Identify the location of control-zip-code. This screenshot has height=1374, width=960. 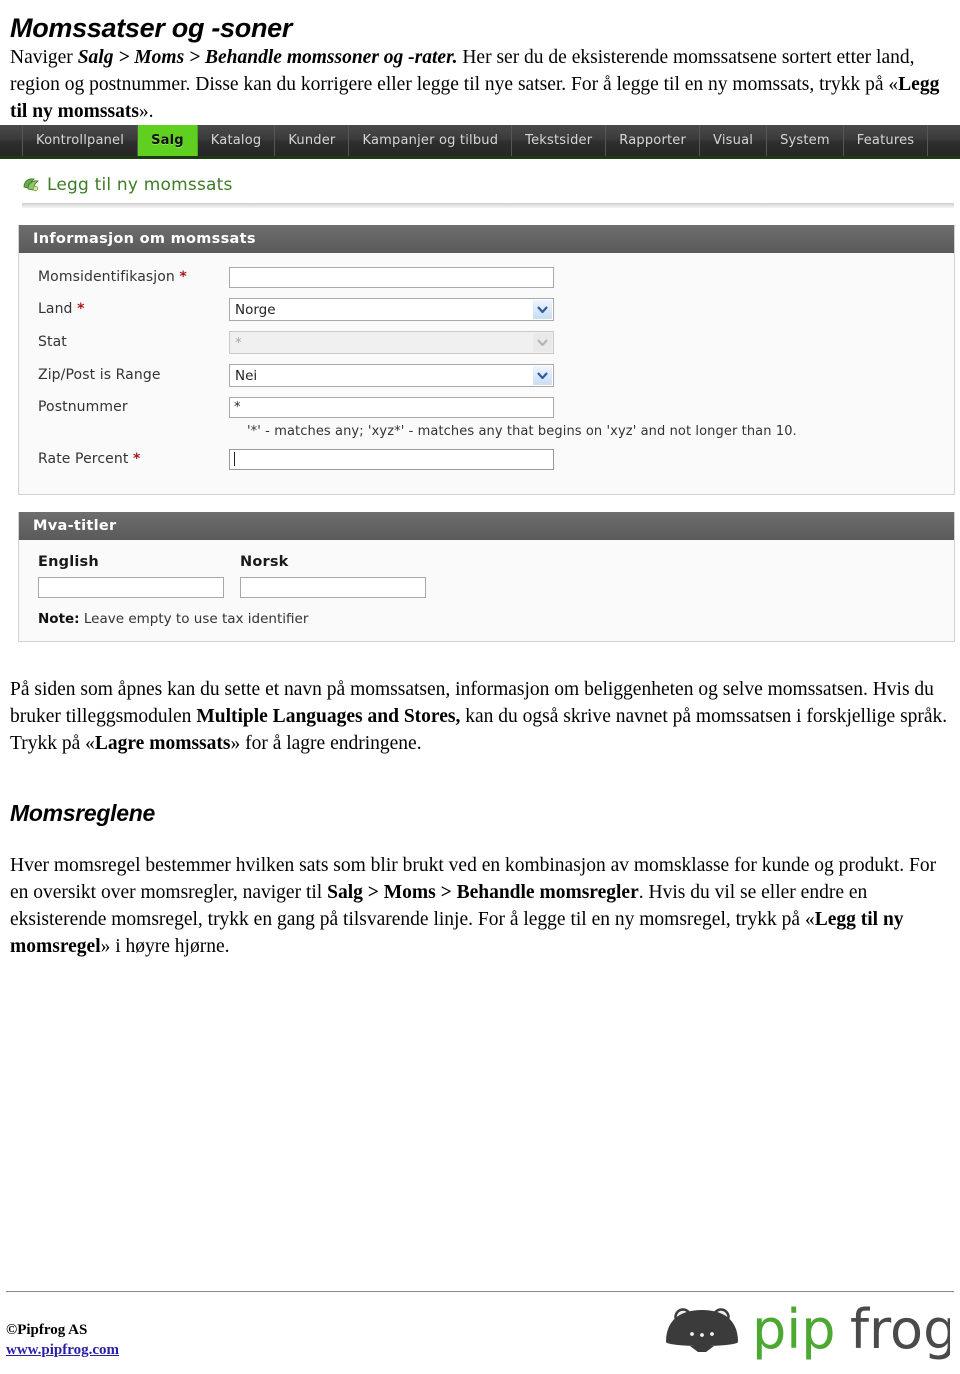
(391, 407).